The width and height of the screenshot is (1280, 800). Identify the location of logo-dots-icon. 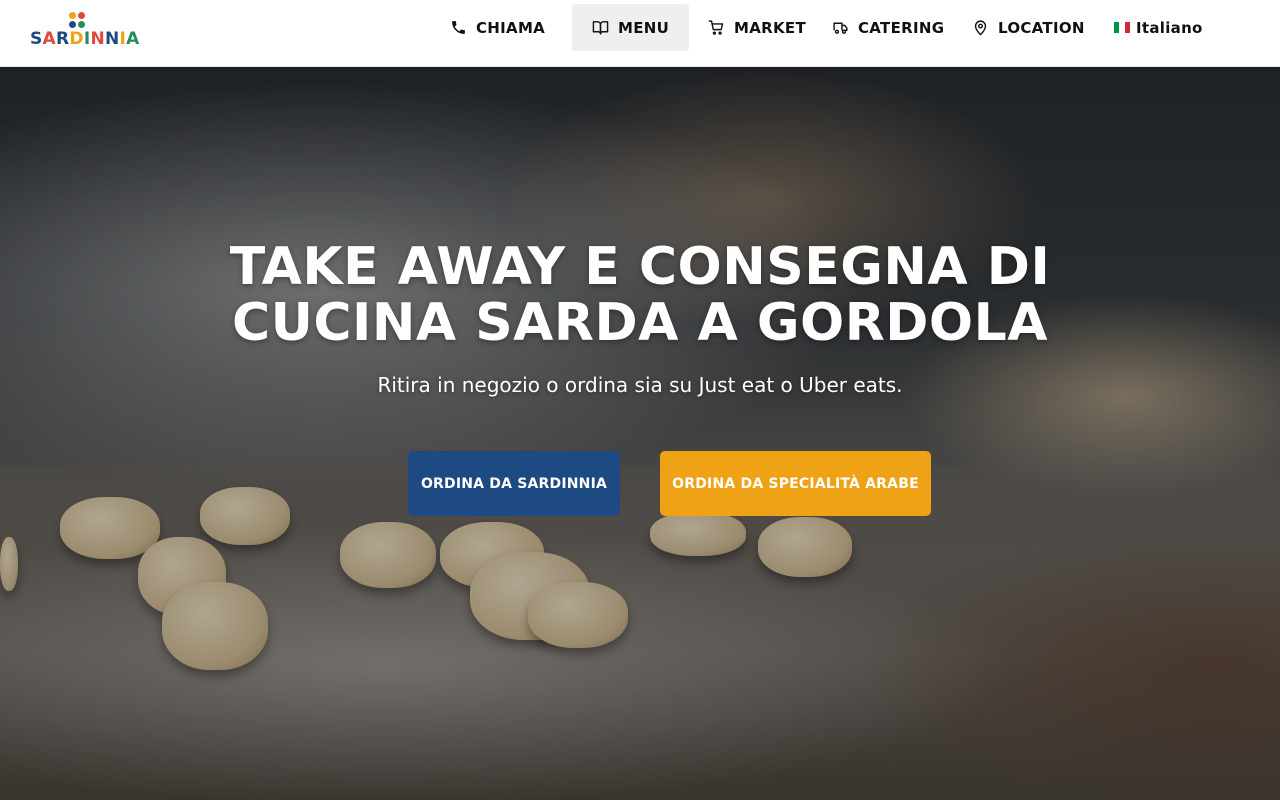
(78, 21).